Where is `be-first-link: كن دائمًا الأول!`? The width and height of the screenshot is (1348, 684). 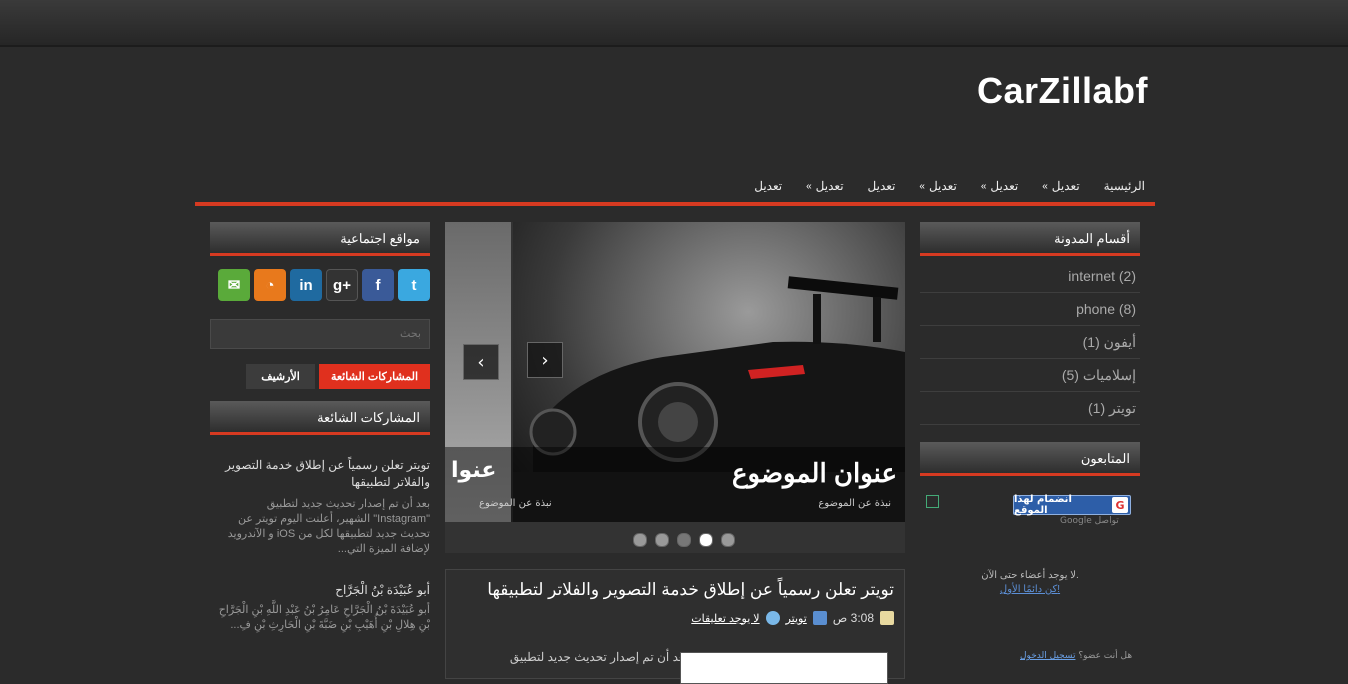
be-first-link: كن دائمًا الأول! is located at coordinates (1030, 589).